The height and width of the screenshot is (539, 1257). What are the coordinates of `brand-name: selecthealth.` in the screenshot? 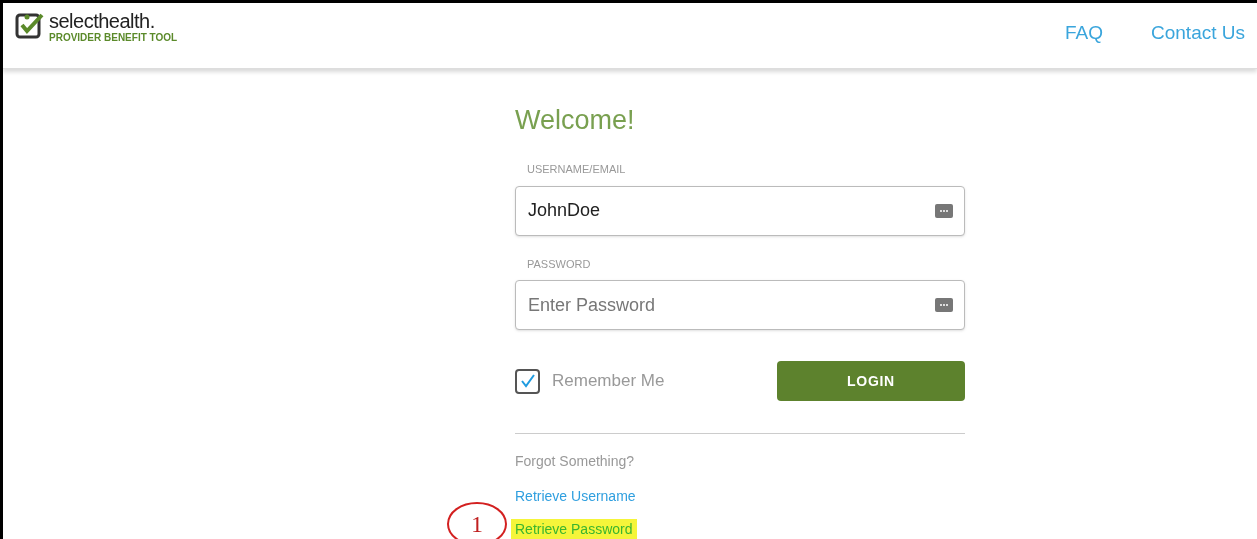 It's located at (102, 21).